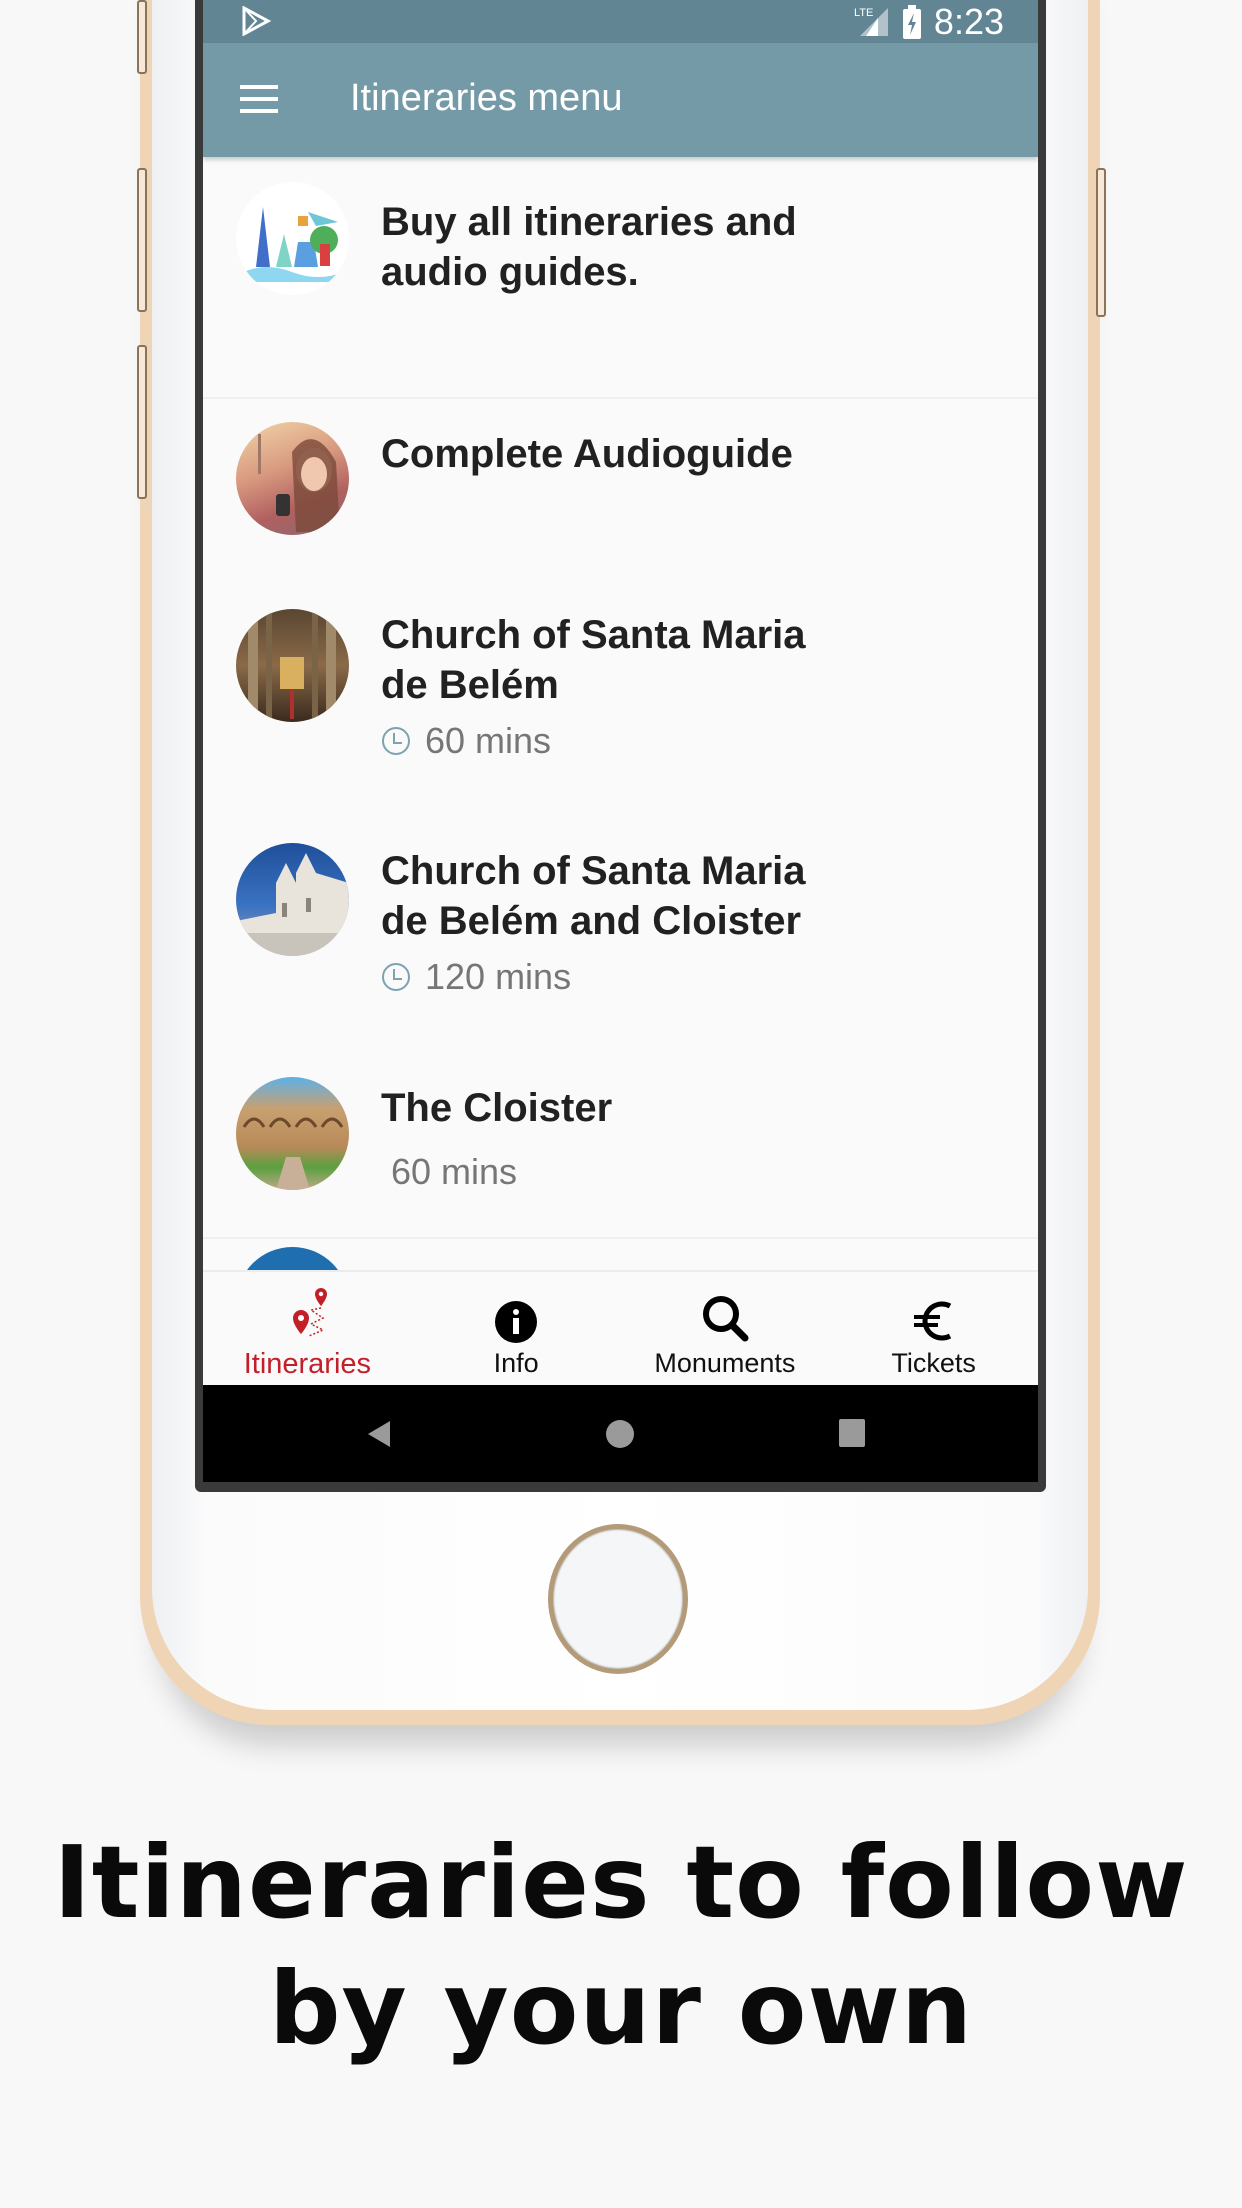  Describe the element at coordinates (486, 98) in the screenshot. I see `page-title: Itineraries menu` at that location.